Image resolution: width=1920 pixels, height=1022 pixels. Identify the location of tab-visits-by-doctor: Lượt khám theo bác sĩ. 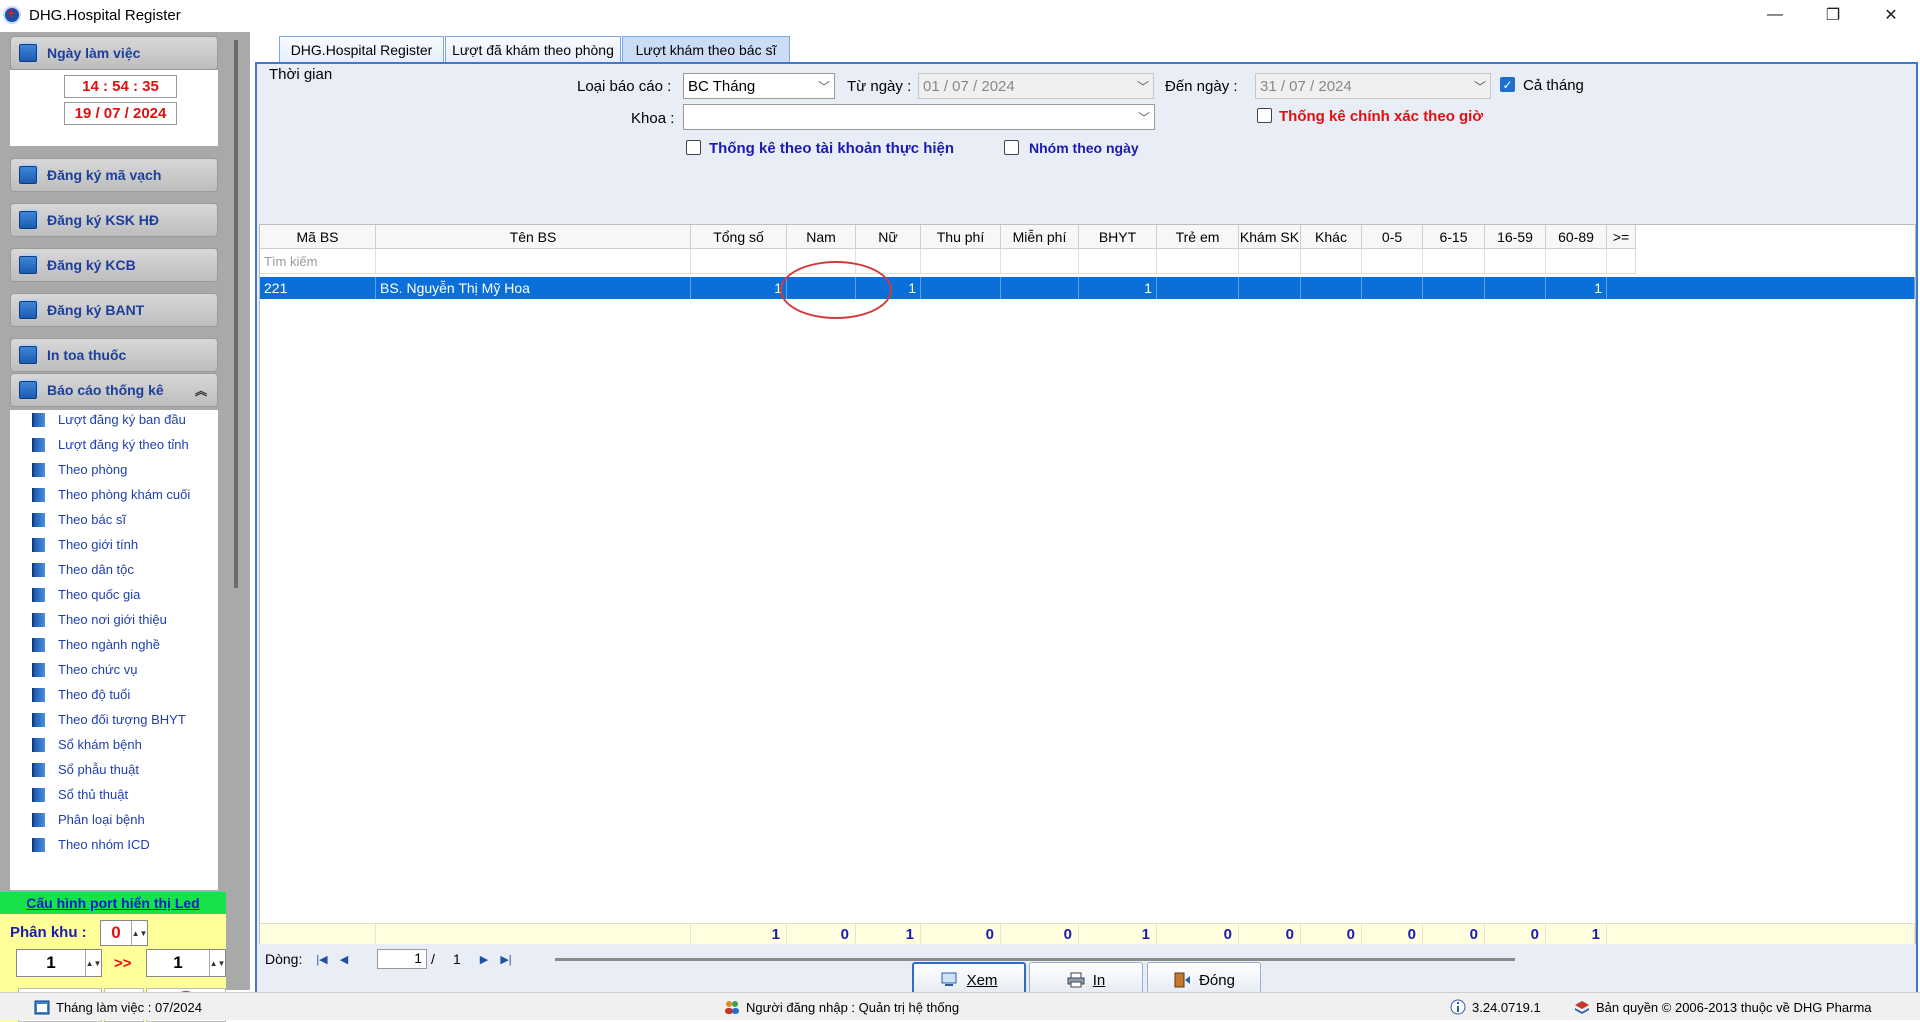
(706, 49).